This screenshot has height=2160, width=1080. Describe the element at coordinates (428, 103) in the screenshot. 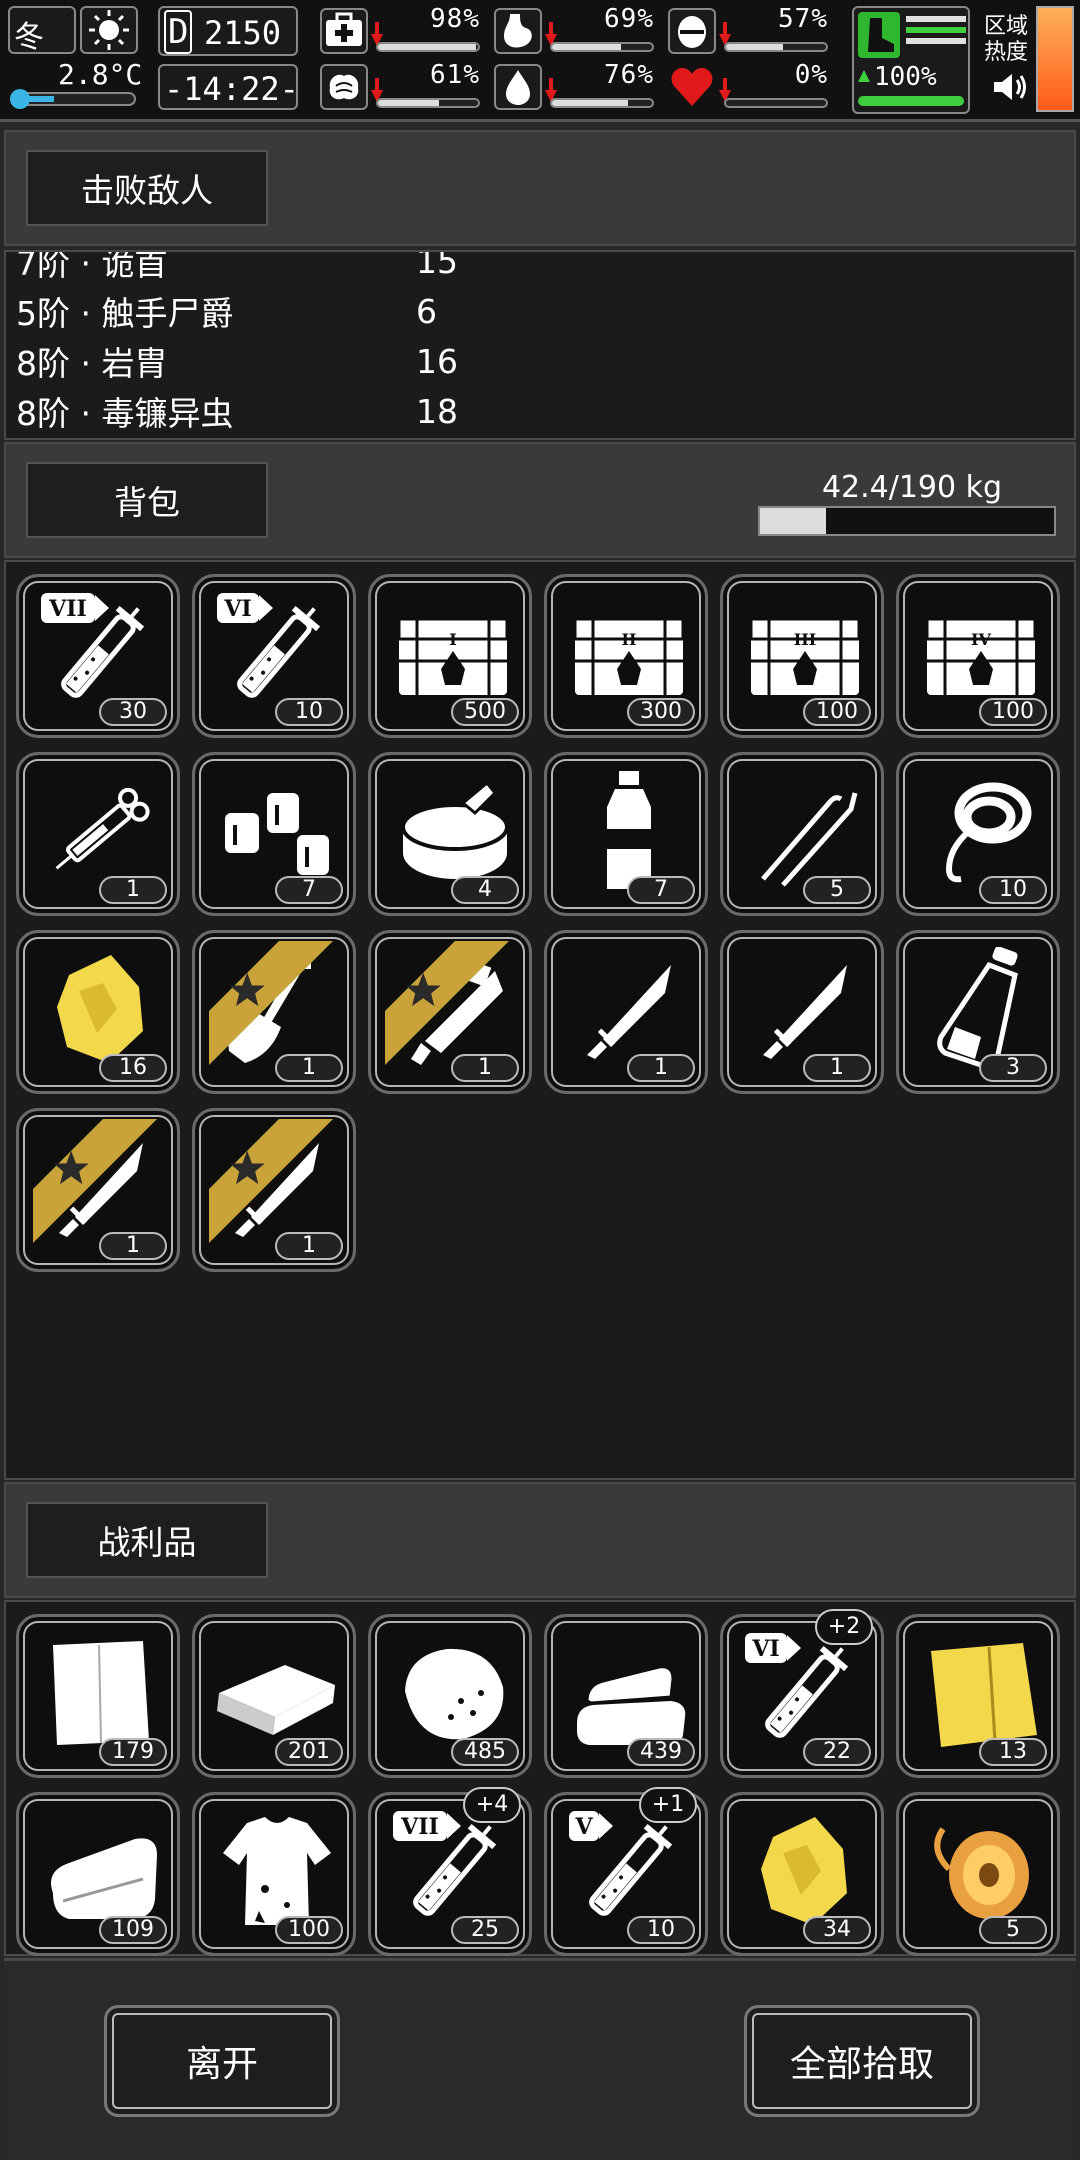

I see `mental-bar` at that location.